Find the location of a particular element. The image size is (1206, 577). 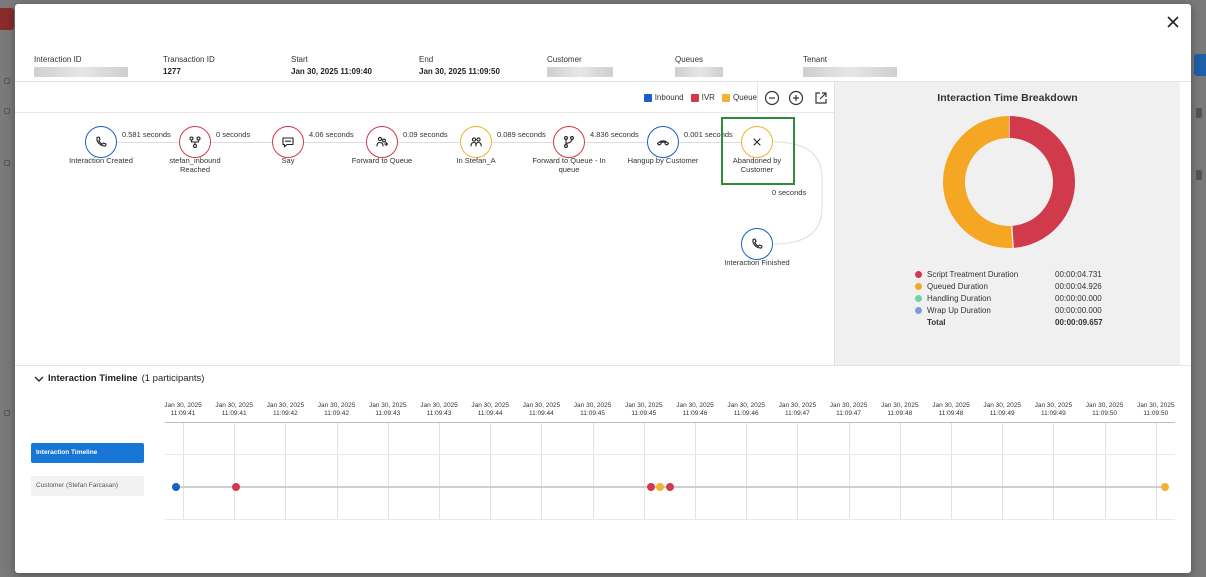

flow-node-label: Hangup by Customer is located at coordinates (663, 160).